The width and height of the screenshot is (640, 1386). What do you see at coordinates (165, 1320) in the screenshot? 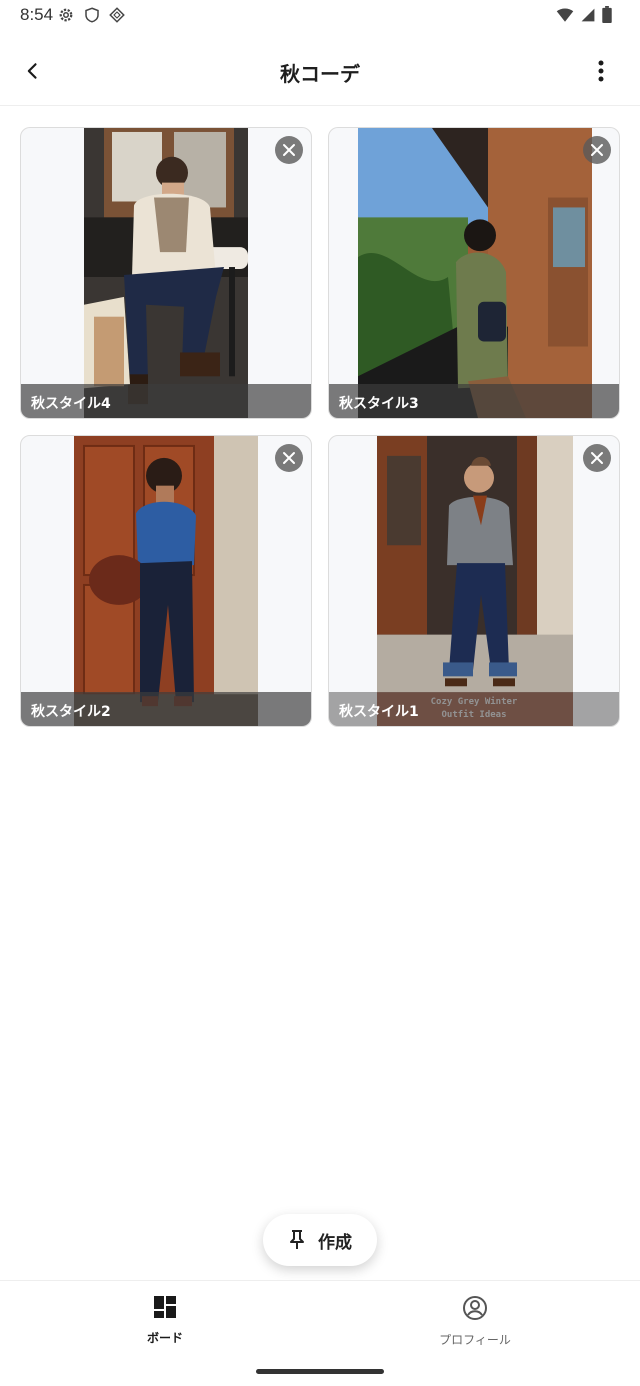
I see `nav-item-board: ボード` at bounding box center [165, 1320].